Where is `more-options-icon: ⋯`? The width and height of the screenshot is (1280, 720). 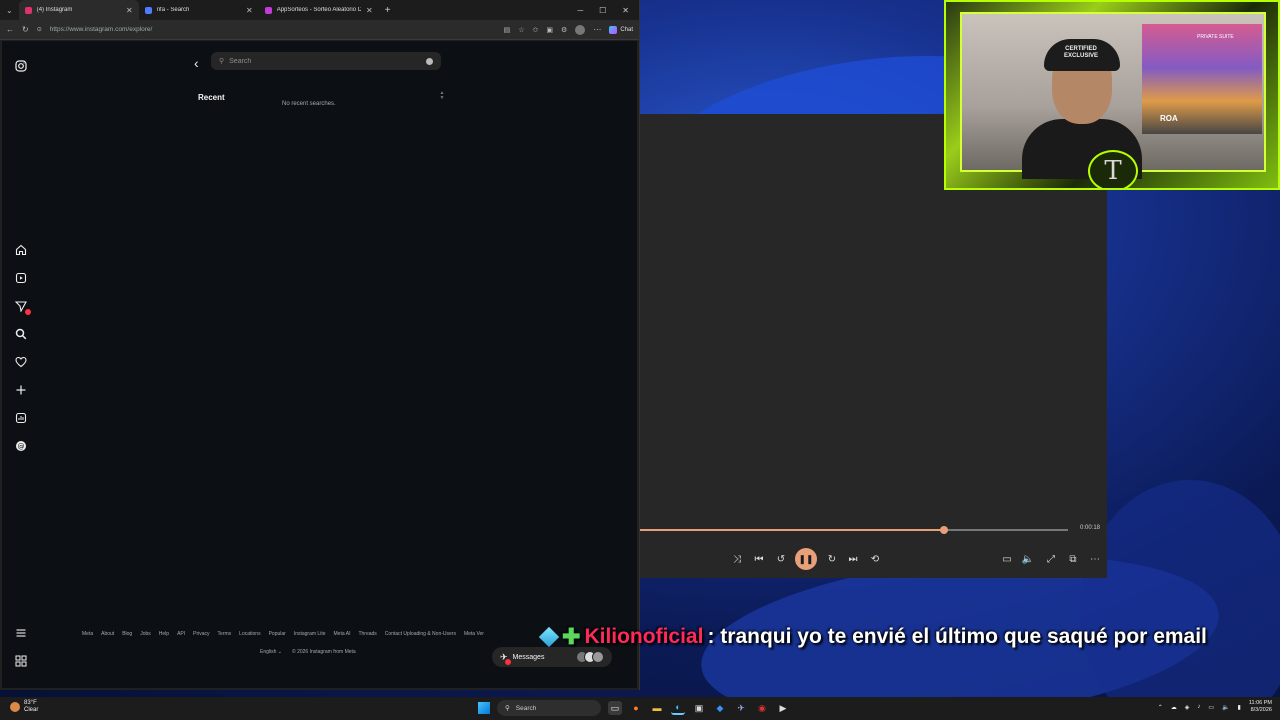 more-options-icon: ⋯ is located at coordinates (1095, 559).